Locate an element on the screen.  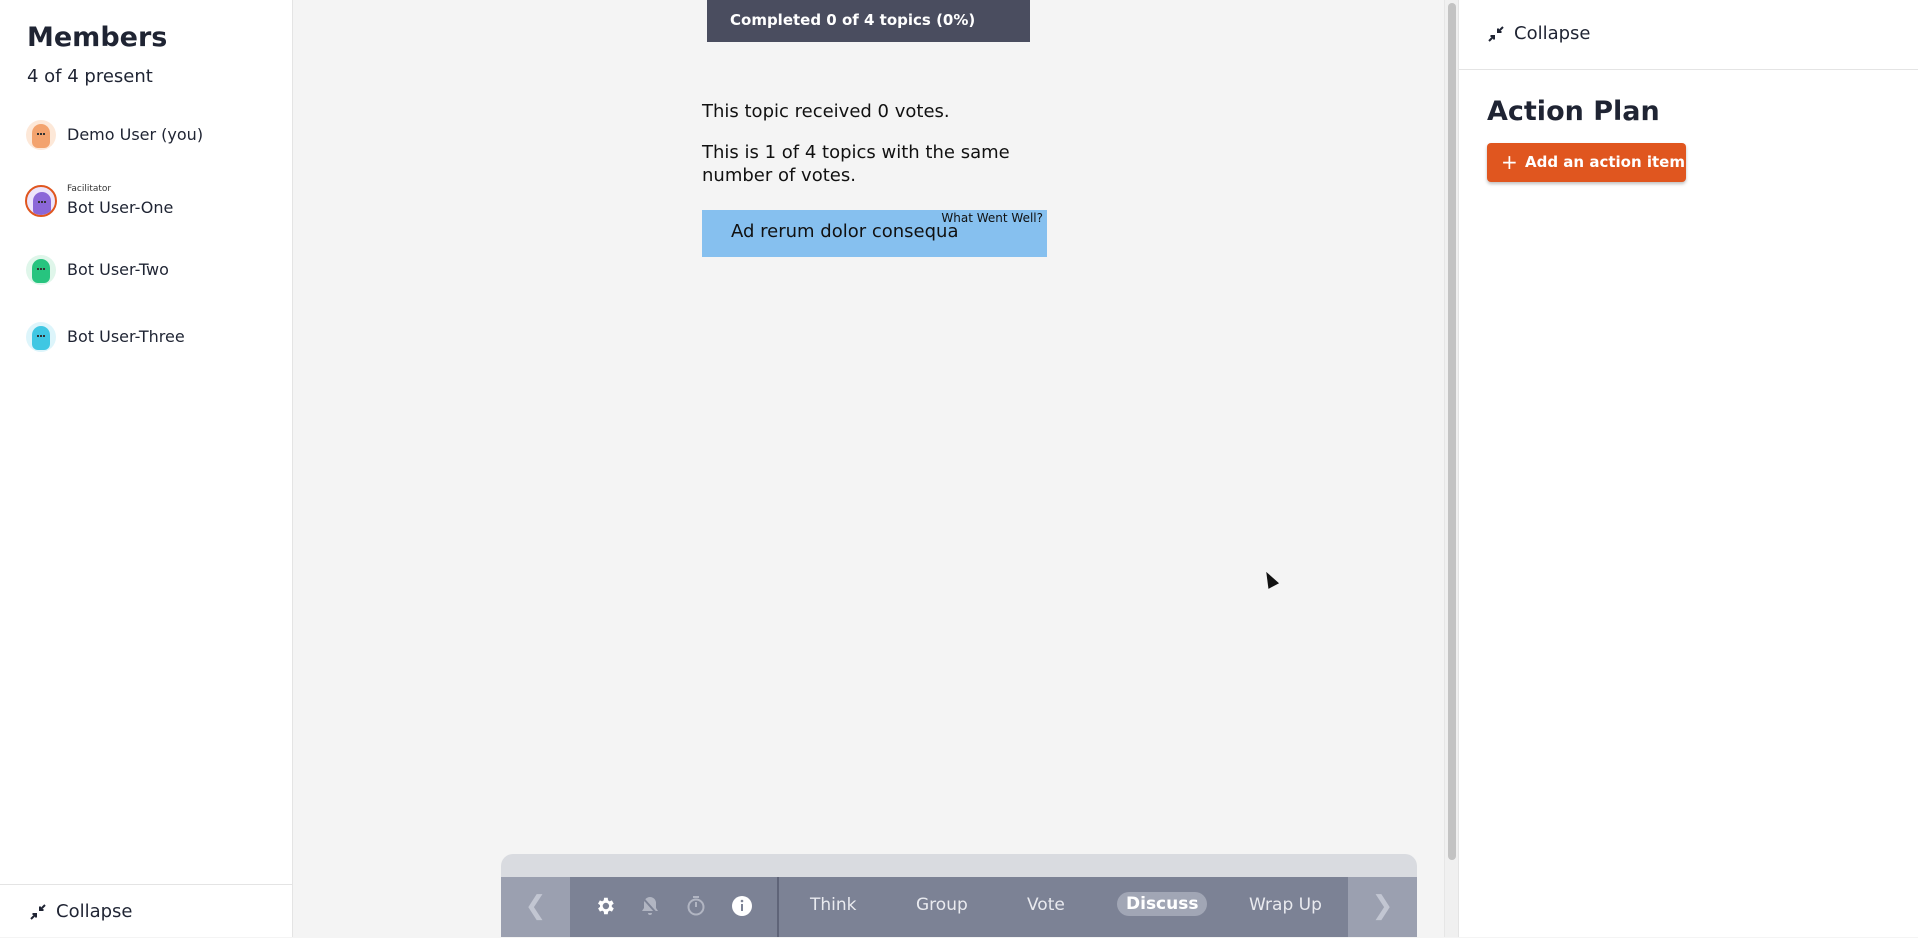
mouse-cursor-icon is located at coordinates (1270, 579).